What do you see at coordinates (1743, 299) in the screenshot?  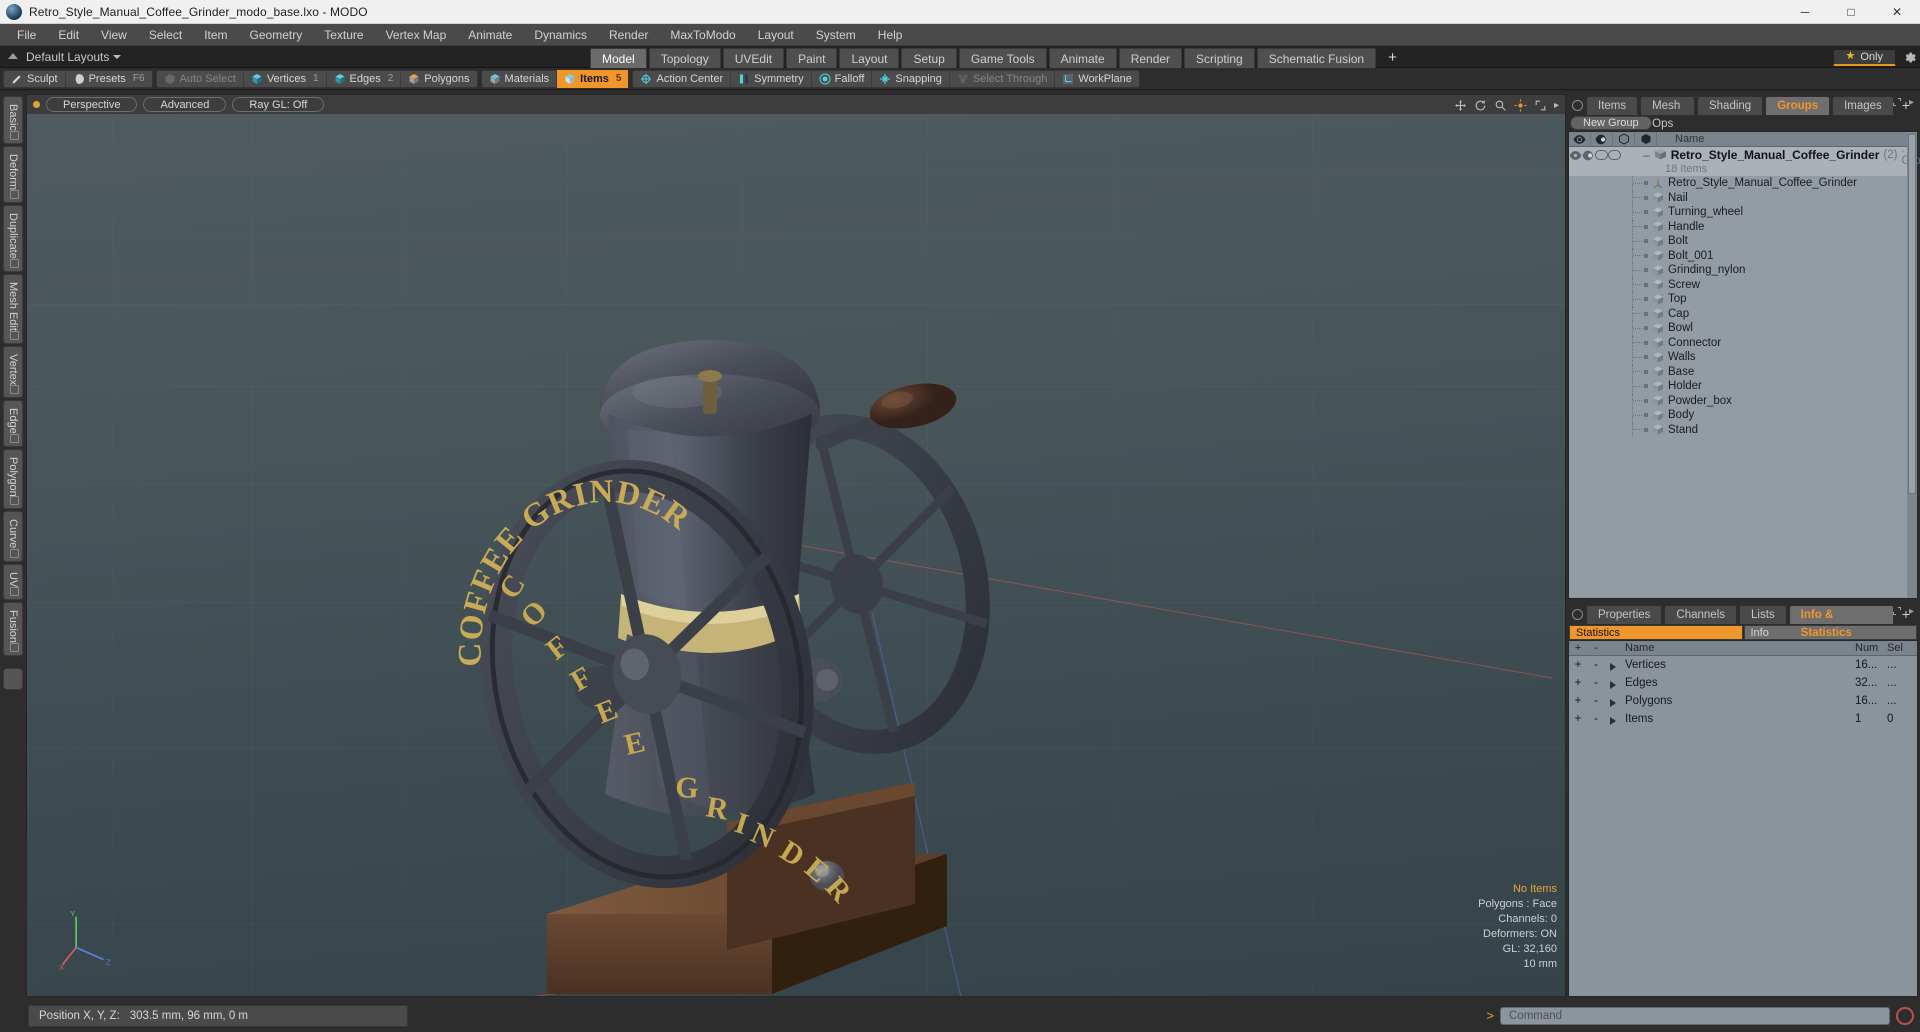 I see `group-list-item: Top` at bounding box center [1743, 299].